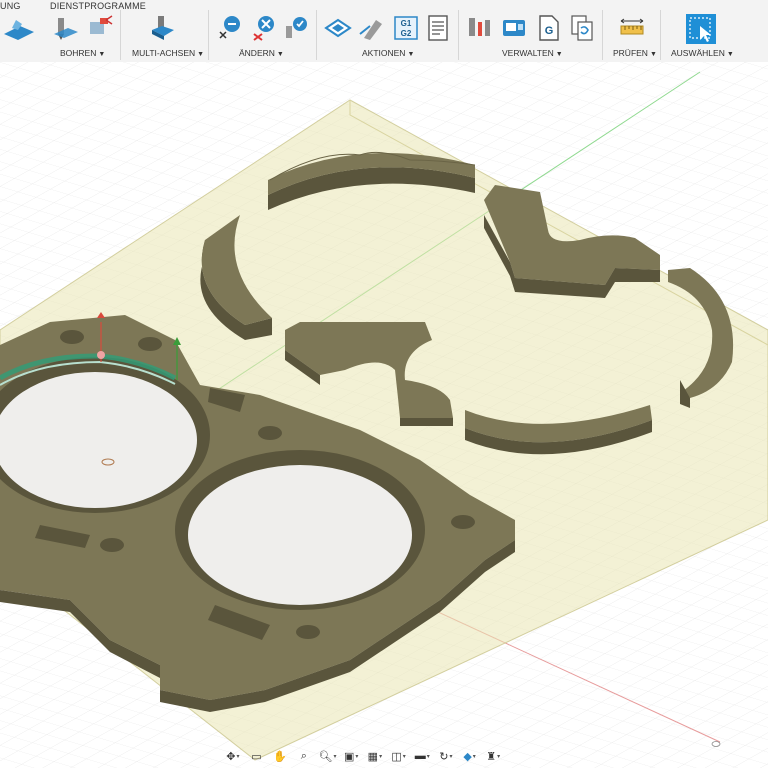  What do you see at coordinates (582, 28) in the screenshot?
I see `templates-icon` at bounding box center [582, 28].